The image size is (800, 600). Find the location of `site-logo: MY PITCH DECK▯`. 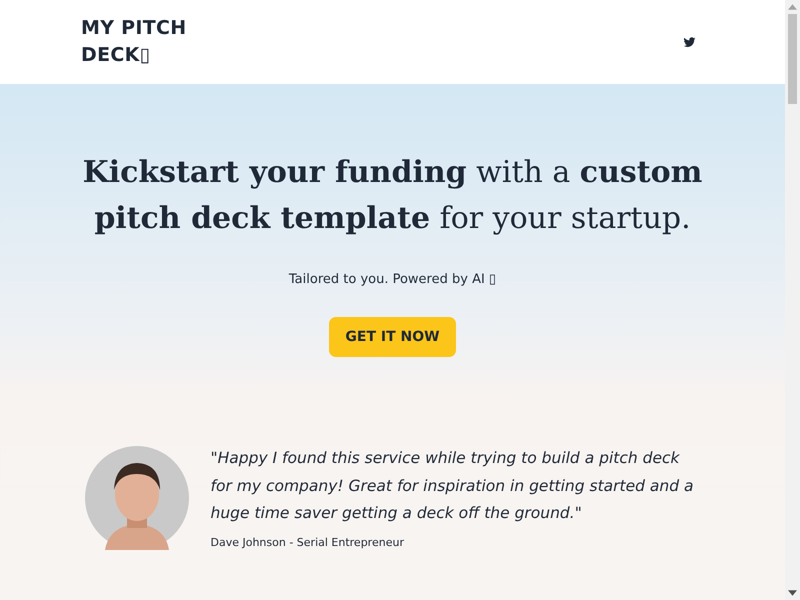

site-logo: MY PITCH DECK▯ is located at coordinates (146, 42).